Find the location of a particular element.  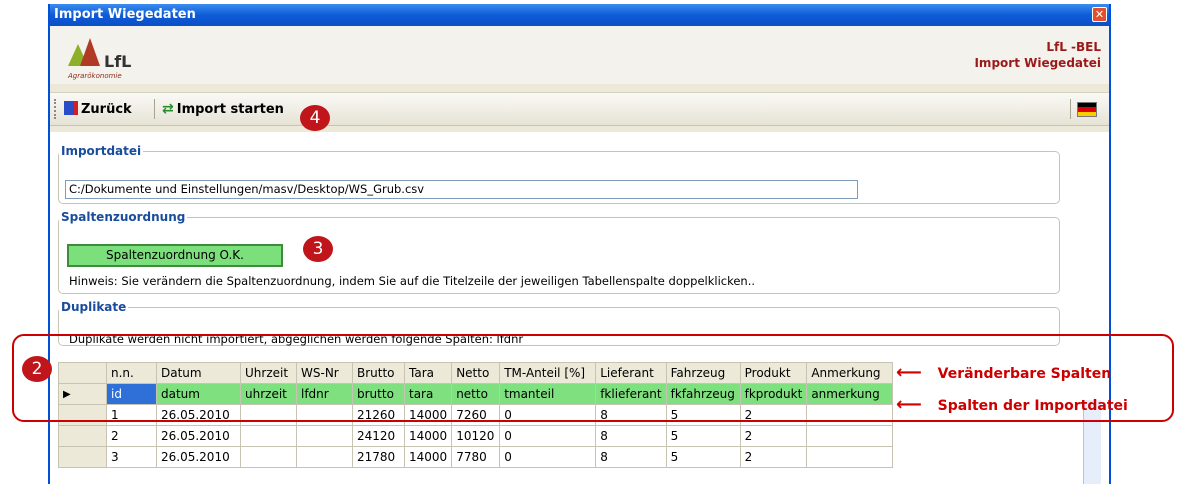

back-button-label: Zurück is located at coordinates (106, 109).